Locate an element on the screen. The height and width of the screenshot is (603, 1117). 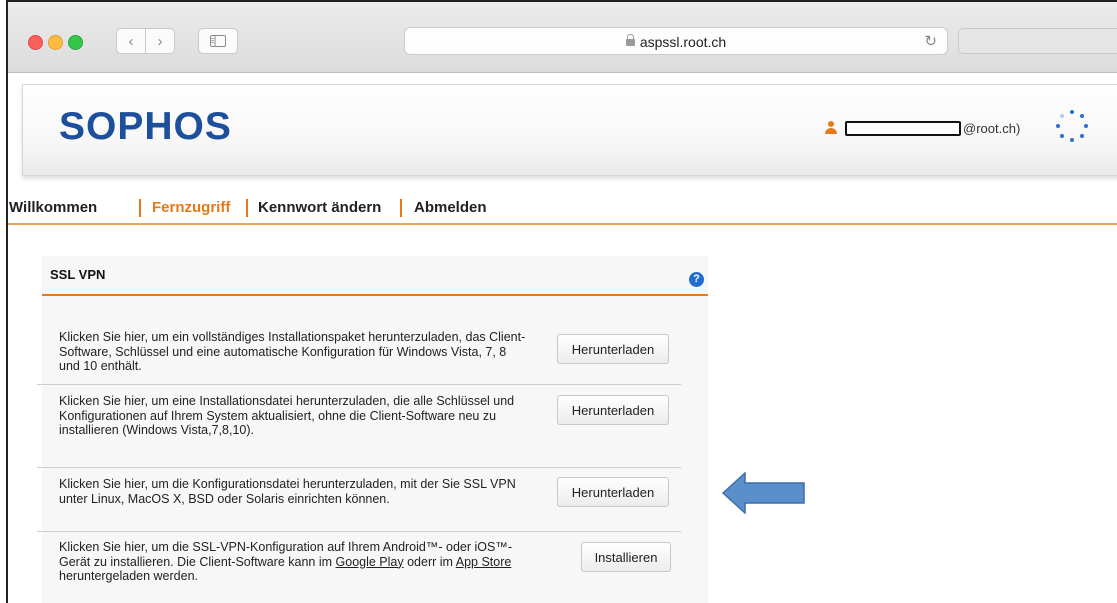
download-full-package-button: Herunterladen is located at coordinates (613, 349).